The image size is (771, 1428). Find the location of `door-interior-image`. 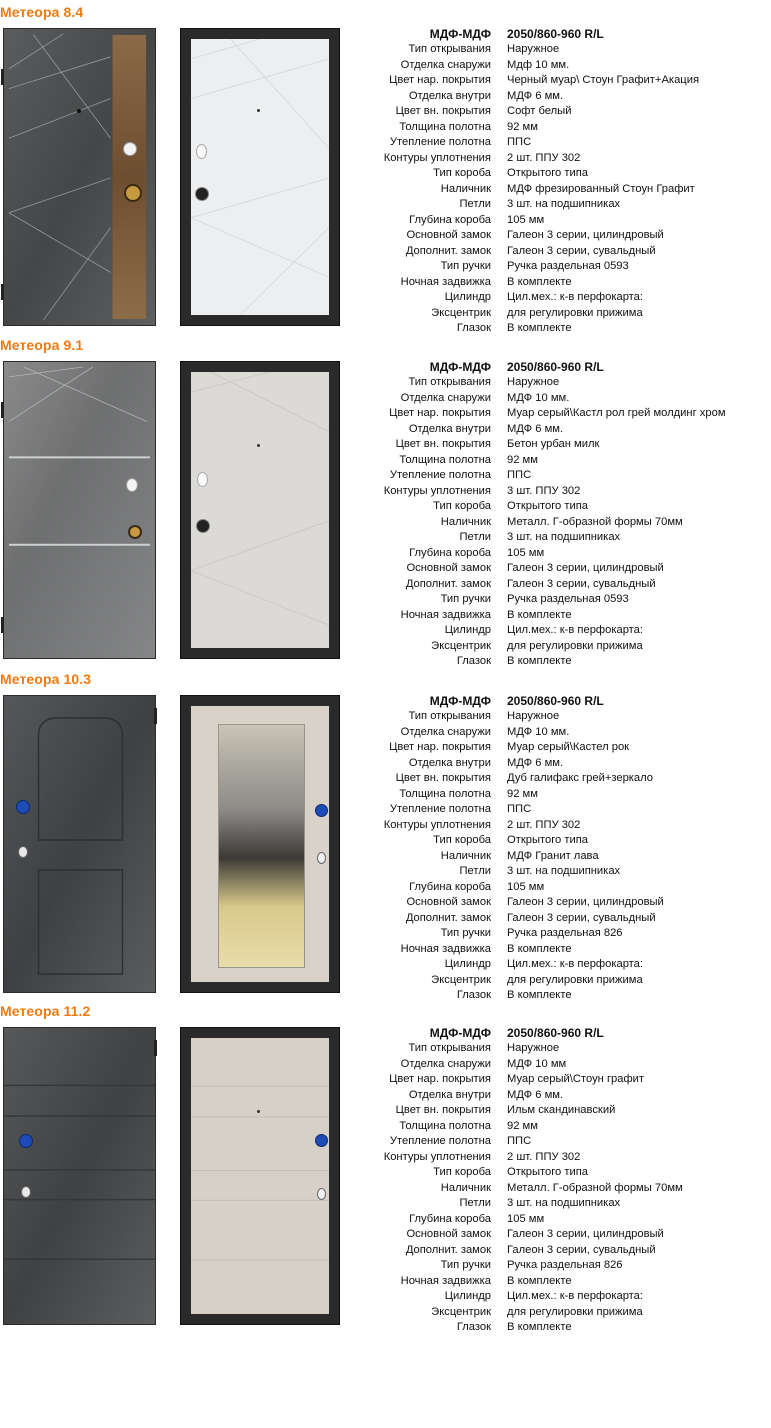

door-interior-image is located at coordinates (260, 510).